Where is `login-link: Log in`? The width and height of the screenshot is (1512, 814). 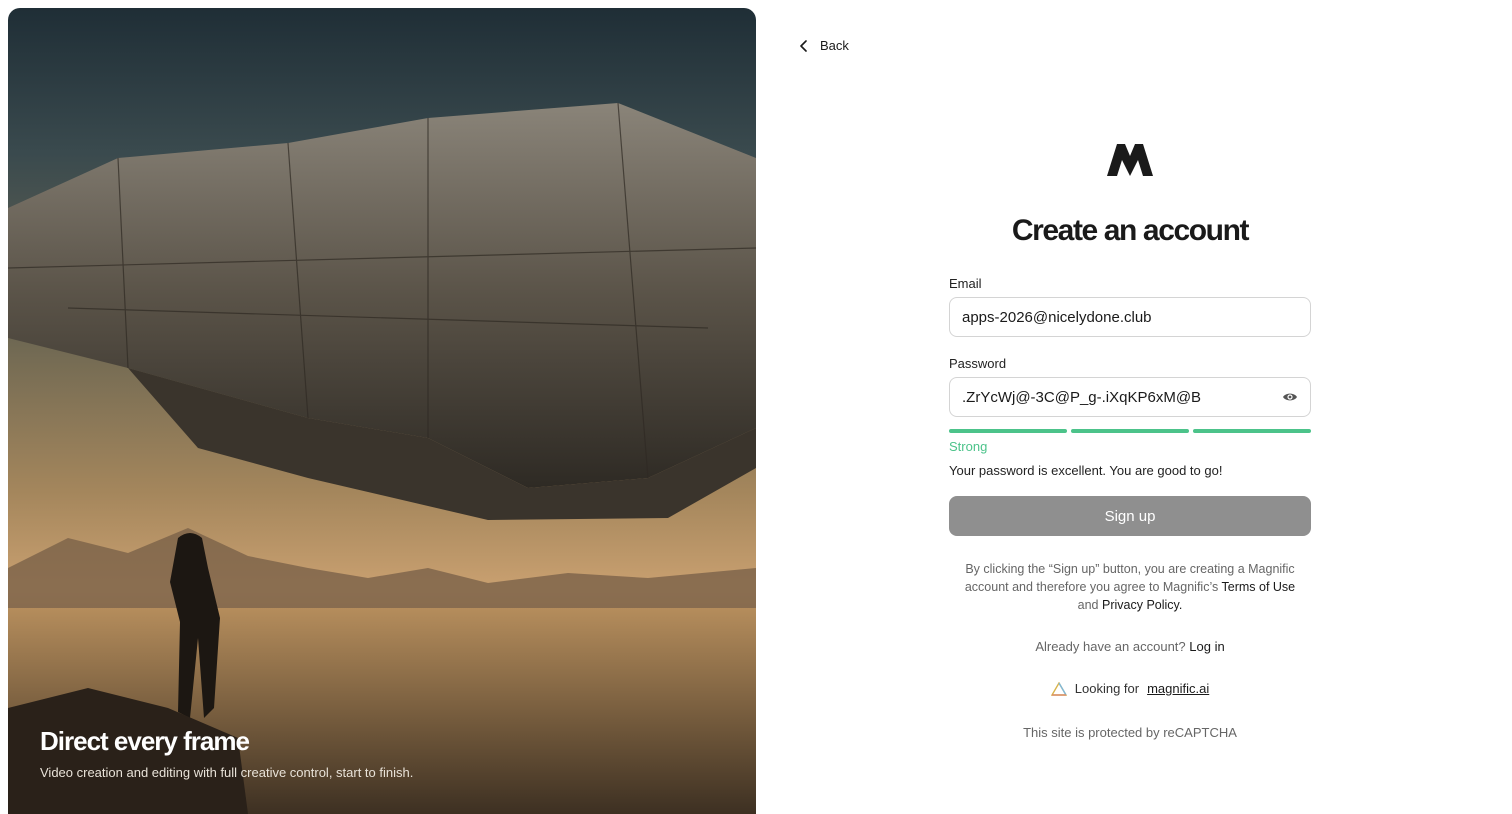
login-link: Log in is located at coordinates (1206, 646).